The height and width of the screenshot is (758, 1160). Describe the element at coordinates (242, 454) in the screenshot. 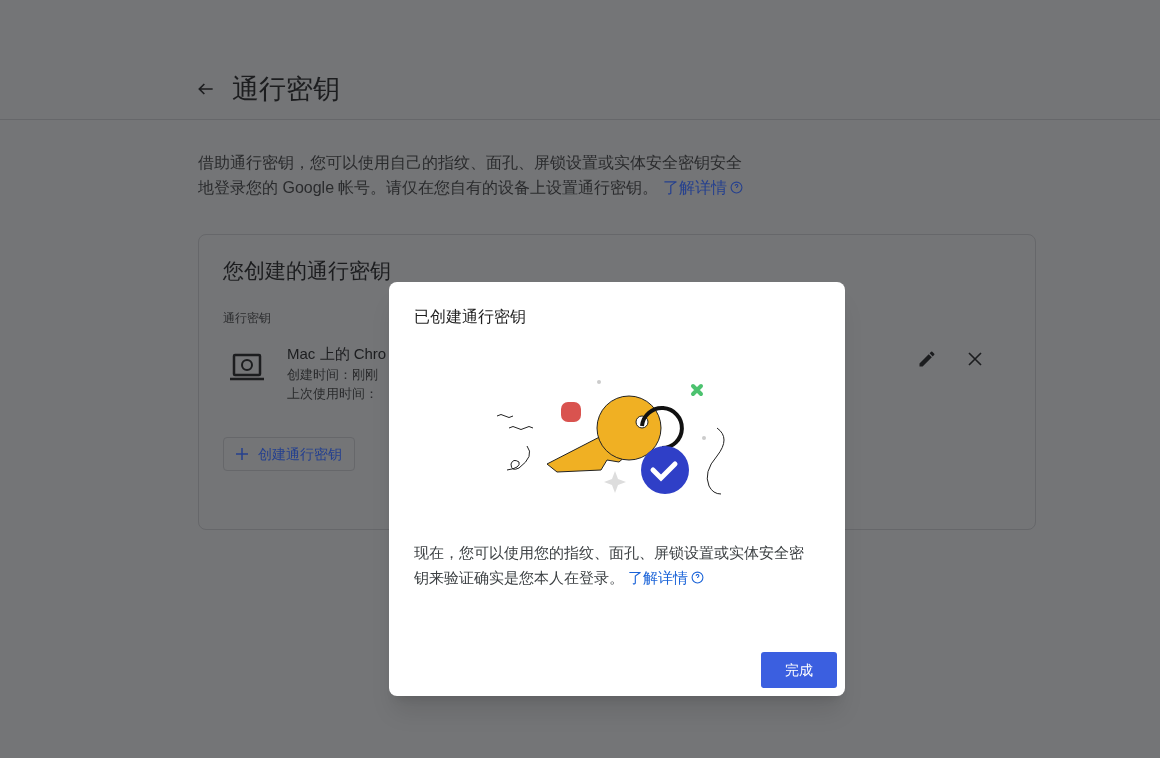

I see `plus-icon` at that location.